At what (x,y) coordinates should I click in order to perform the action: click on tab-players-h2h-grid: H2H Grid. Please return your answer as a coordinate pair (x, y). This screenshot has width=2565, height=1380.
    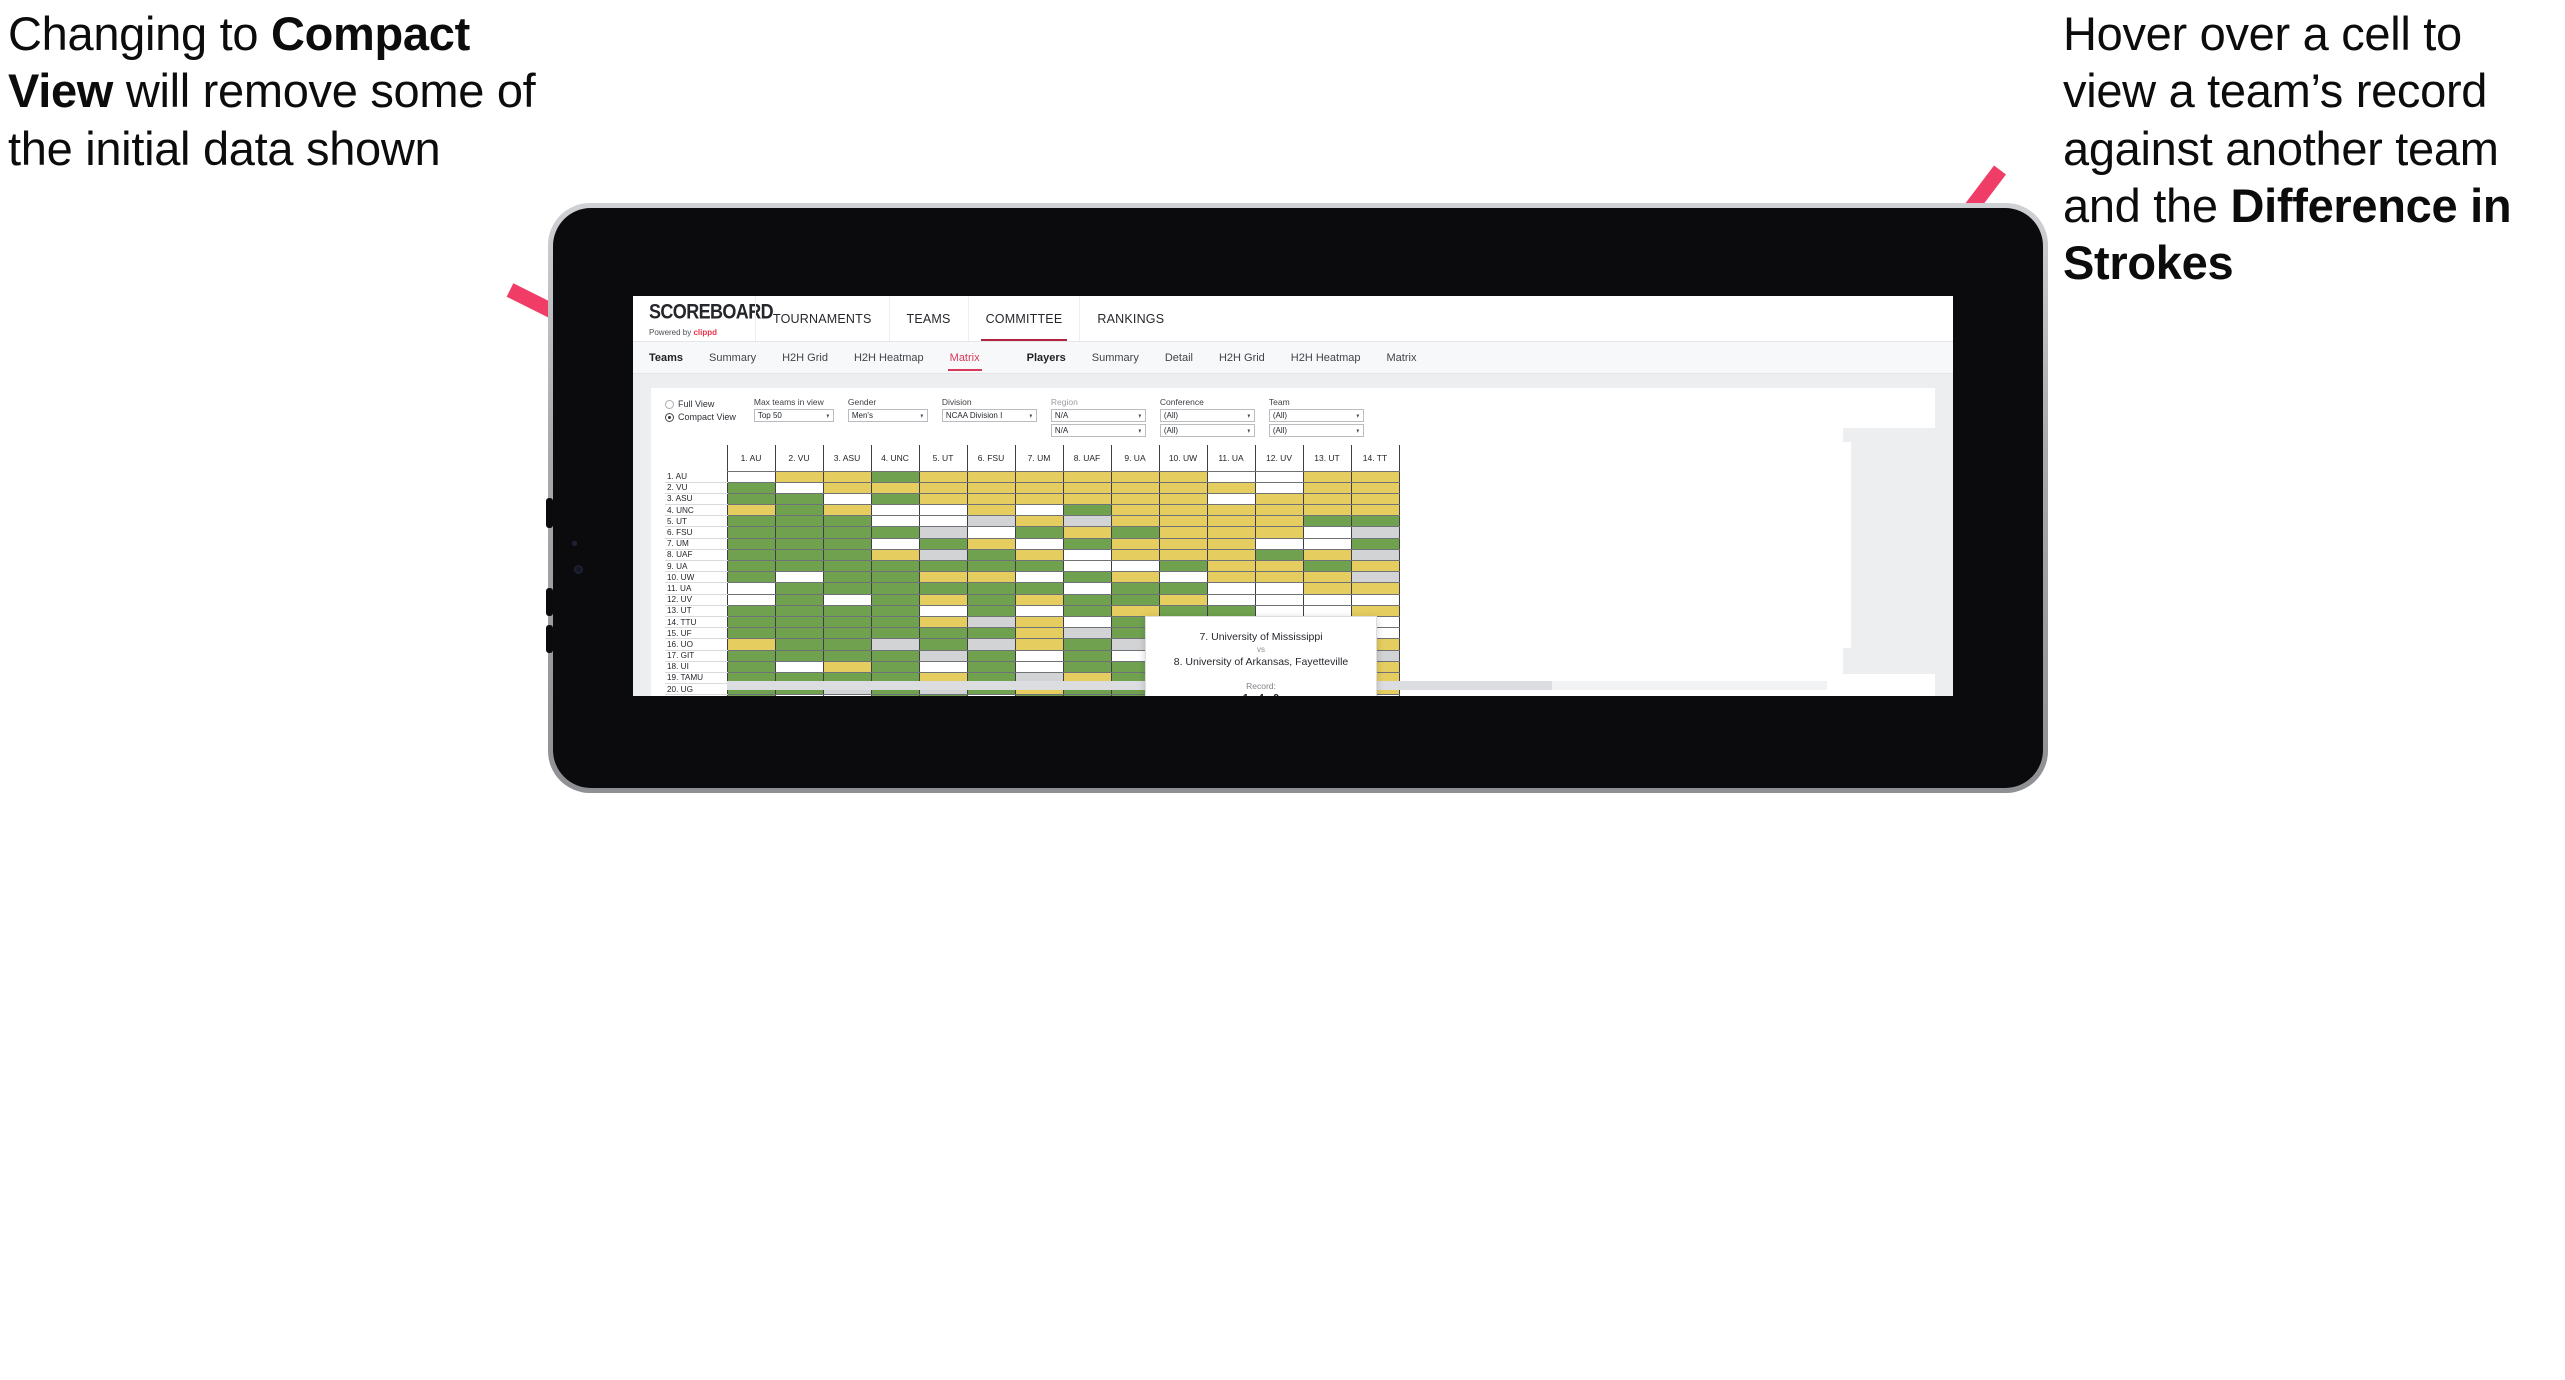
    Looking at the image, I should click on (1242, 358).